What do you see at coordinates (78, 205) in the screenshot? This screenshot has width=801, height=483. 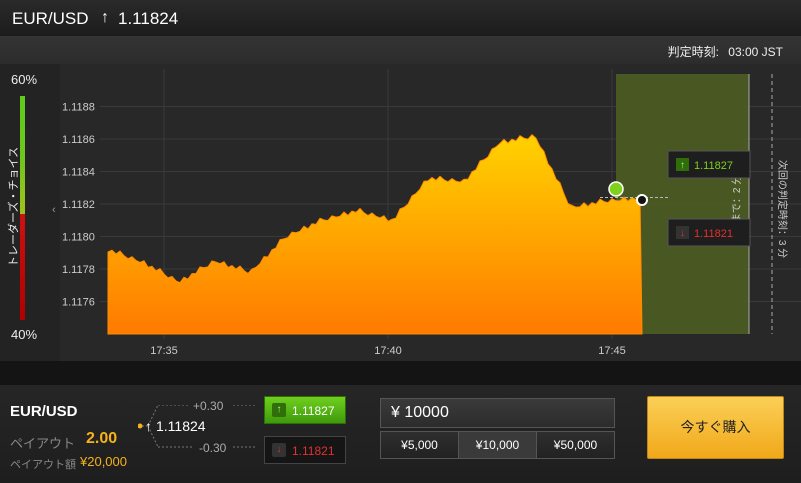 I see `y-tick-label: 1.1182` at bounding box center [78, 205].